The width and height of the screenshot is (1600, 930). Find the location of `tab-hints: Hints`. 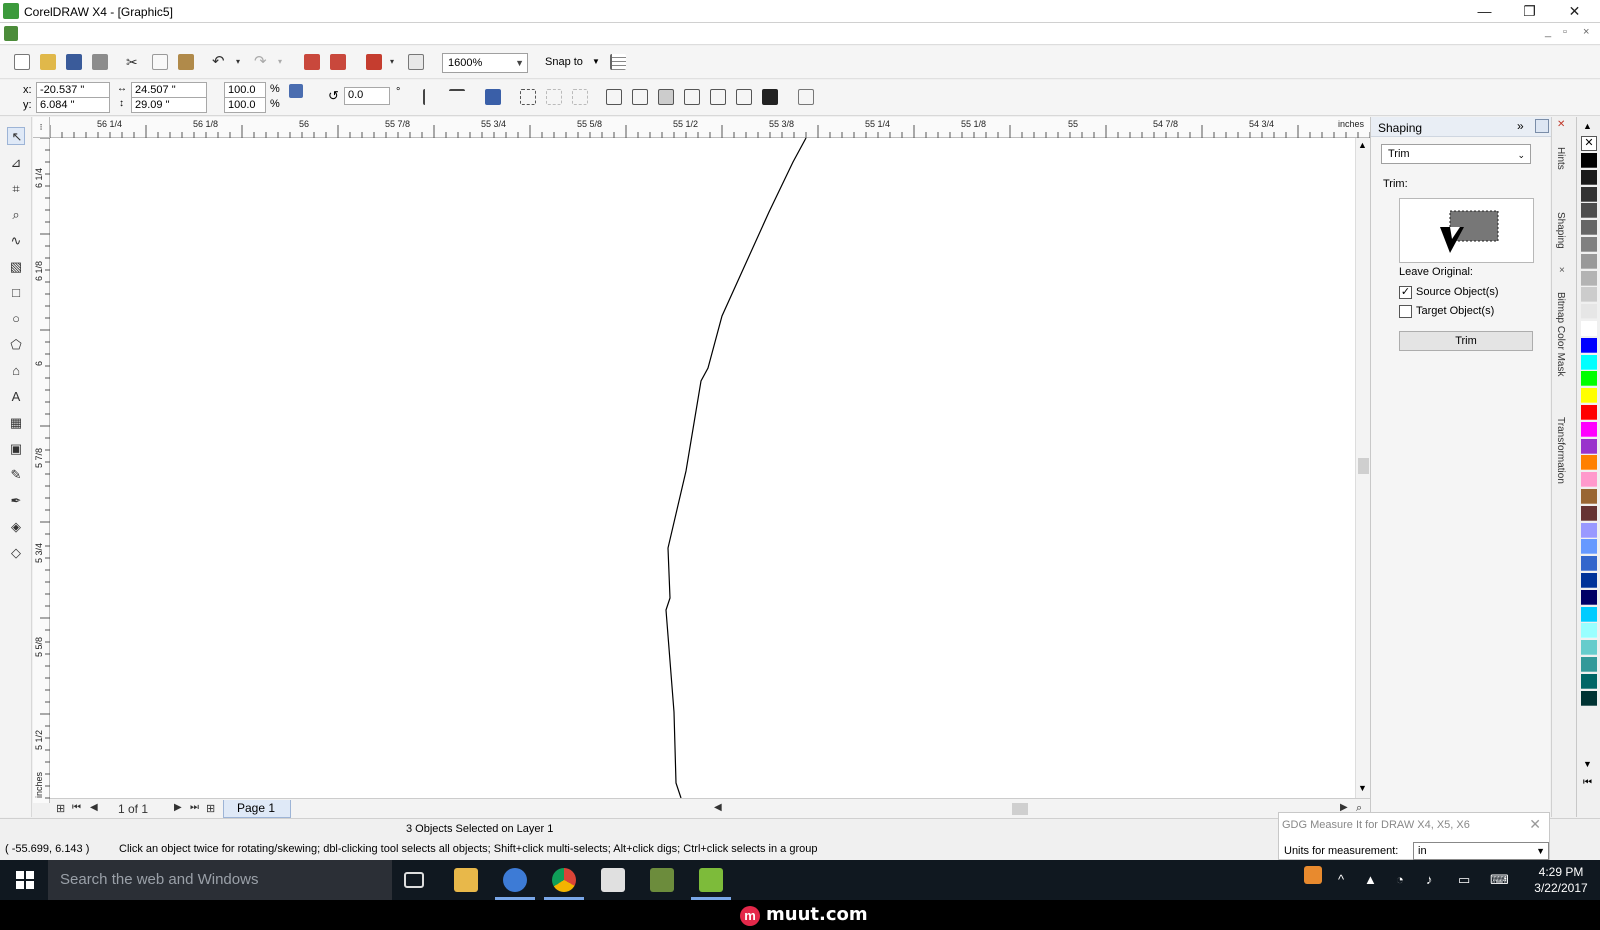

tab-hints: Hints is located at coordinates (1560, 158).